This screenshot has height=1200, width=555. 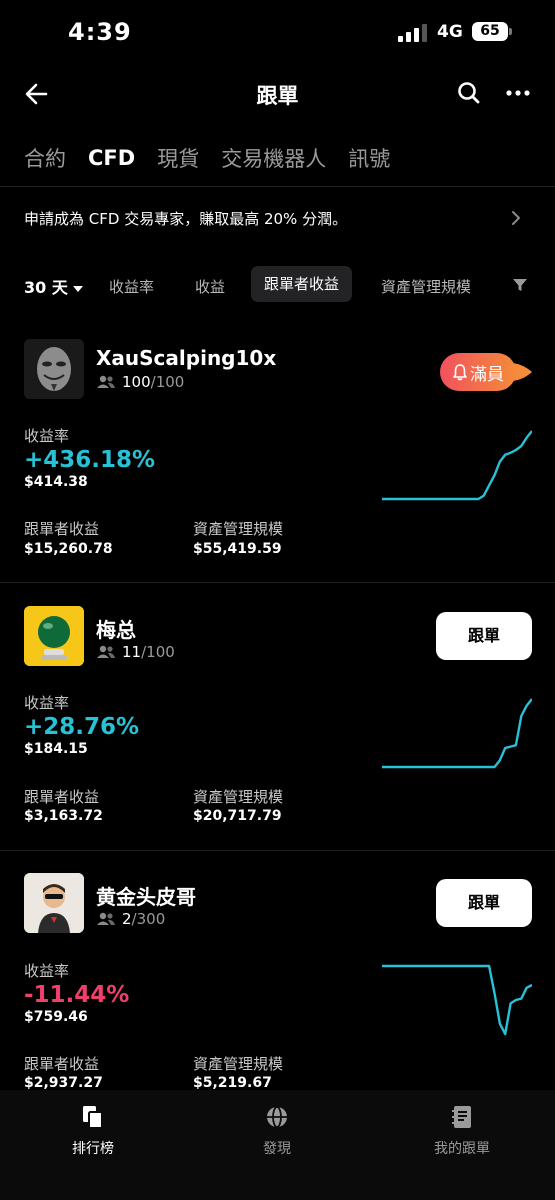 I want to click on roi-value: +28.76%, so click(x=82, y=727).